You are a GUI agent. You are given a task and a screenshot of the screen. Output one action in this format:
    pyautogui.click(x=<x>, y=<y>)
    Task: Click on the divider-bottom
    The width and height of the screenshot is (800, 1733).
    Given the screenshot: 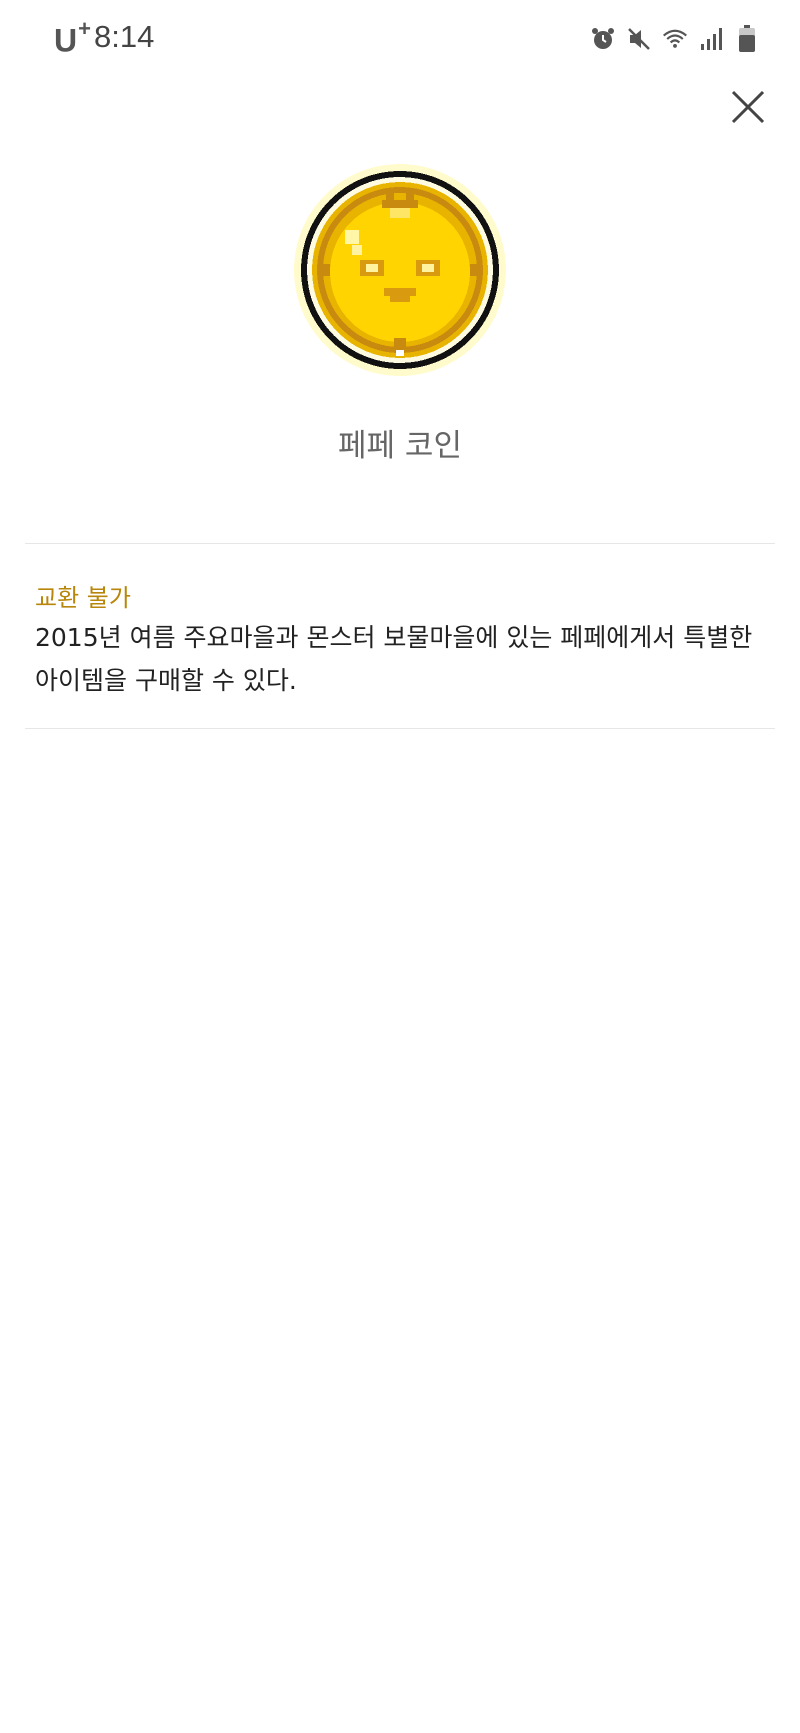 What is the action you would take?
    pyautogui.click(x=400, y=728)
    